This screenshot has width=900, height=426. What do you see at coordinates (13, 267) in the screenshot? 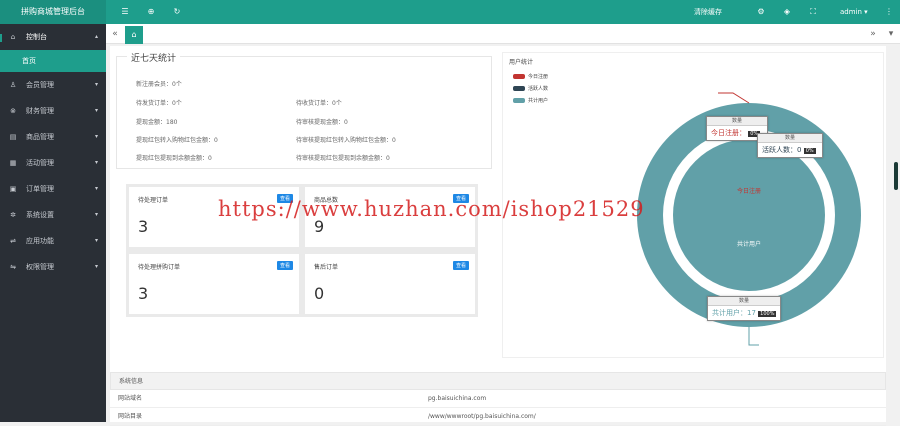
I see `sidebar-icon: ⇋` at bounding box center [13, 267].